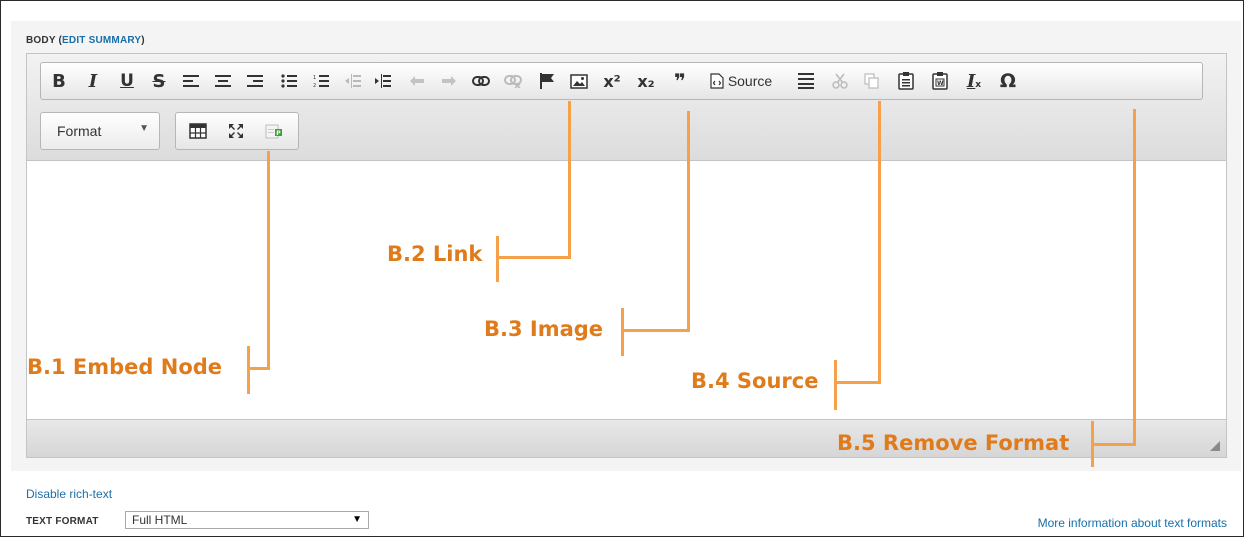 The width and height of the screenshot is (1244, 537). I want to click on embed-node-button: P, so click(274, 131).